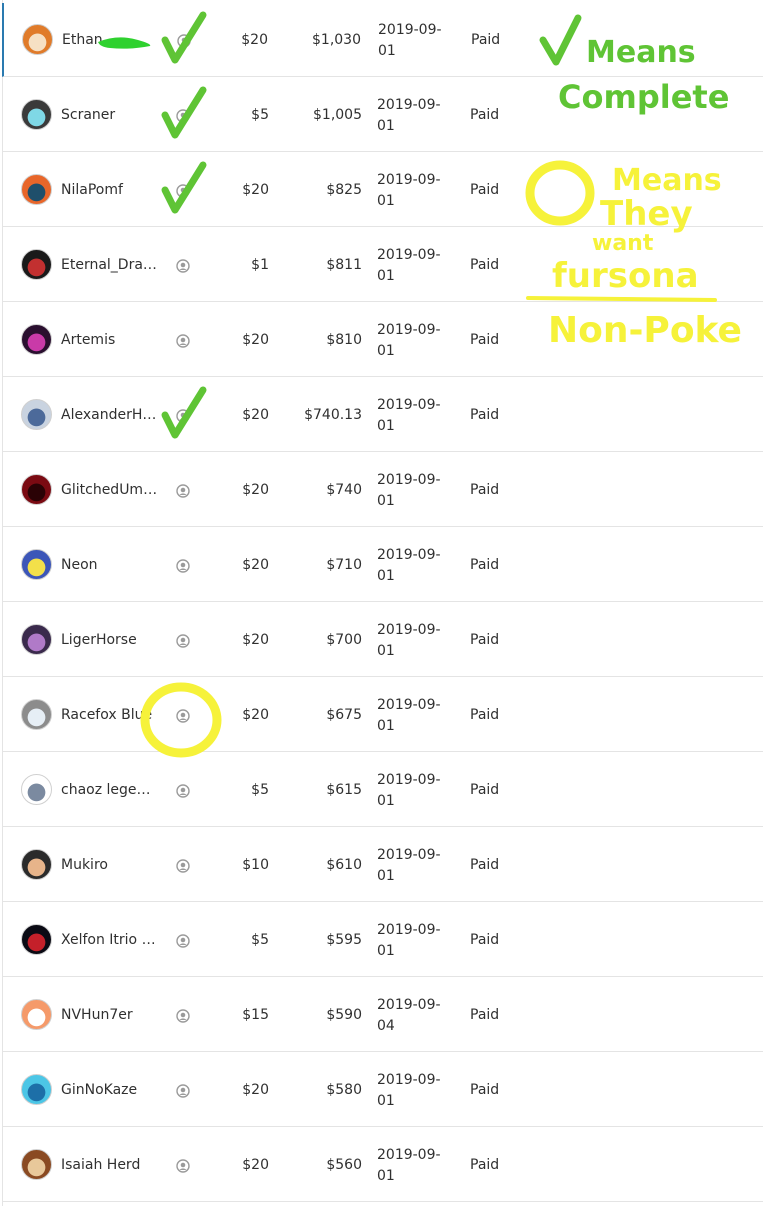 The height and width of the screenshot is (1206, 763). What do you see at coordinates (383, 115) in the screenshot?
I see `patron-row: Scraner $5 $1,005 2019-09-01 Paid` at bounding box center [383, 115].